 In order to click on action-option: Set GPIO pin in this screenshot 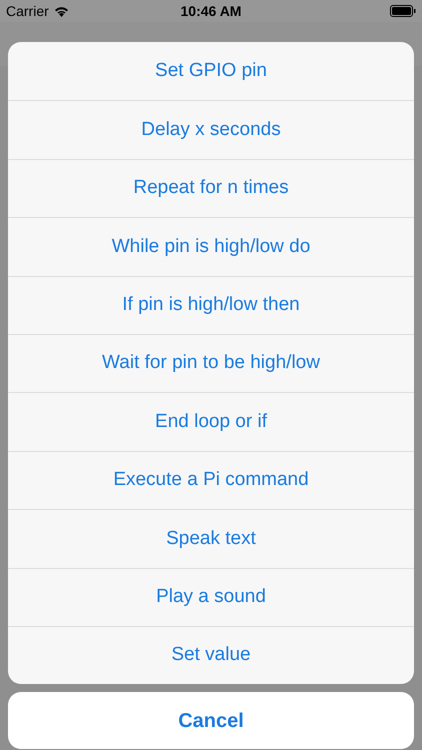, I will do `click(211, 71)`.